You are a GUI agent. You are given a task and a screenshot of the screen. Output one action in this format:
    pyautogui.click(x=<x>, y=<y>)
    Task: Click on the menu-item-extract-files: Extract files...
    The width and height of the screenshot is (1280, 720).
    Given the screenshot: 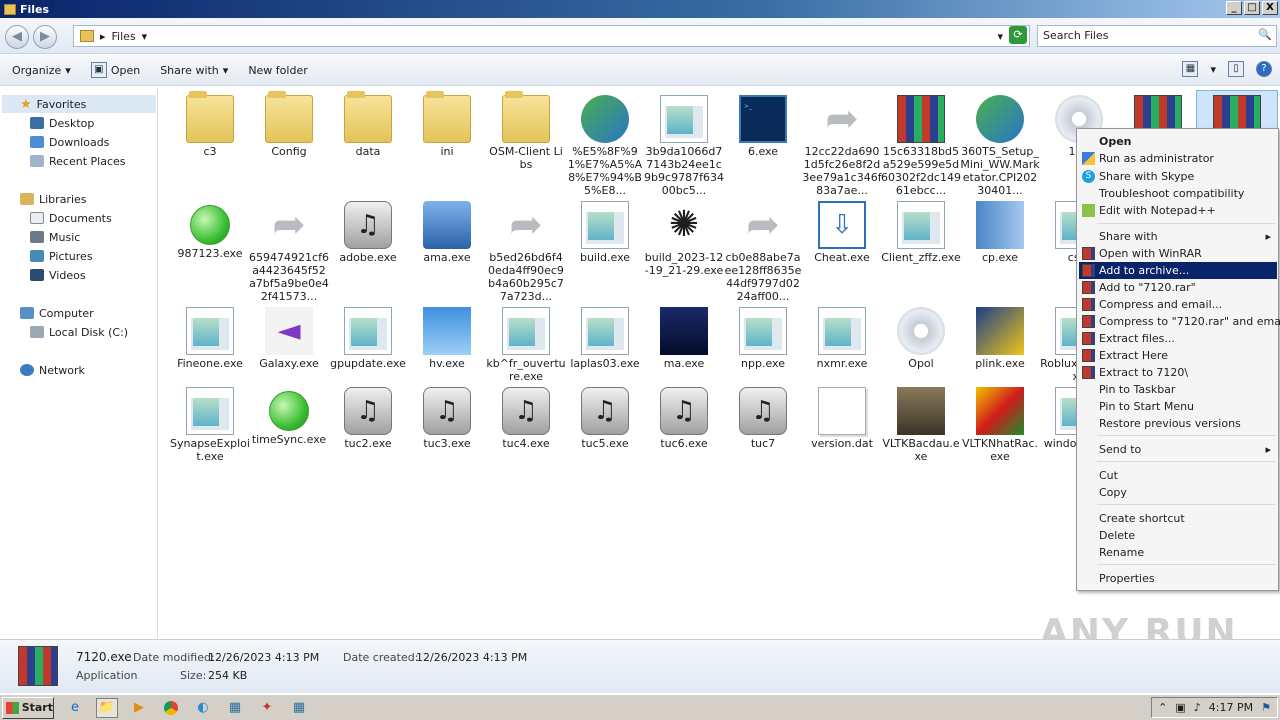 What is the action you would take?
    pyautogui.click(x=1178, y=338)
    